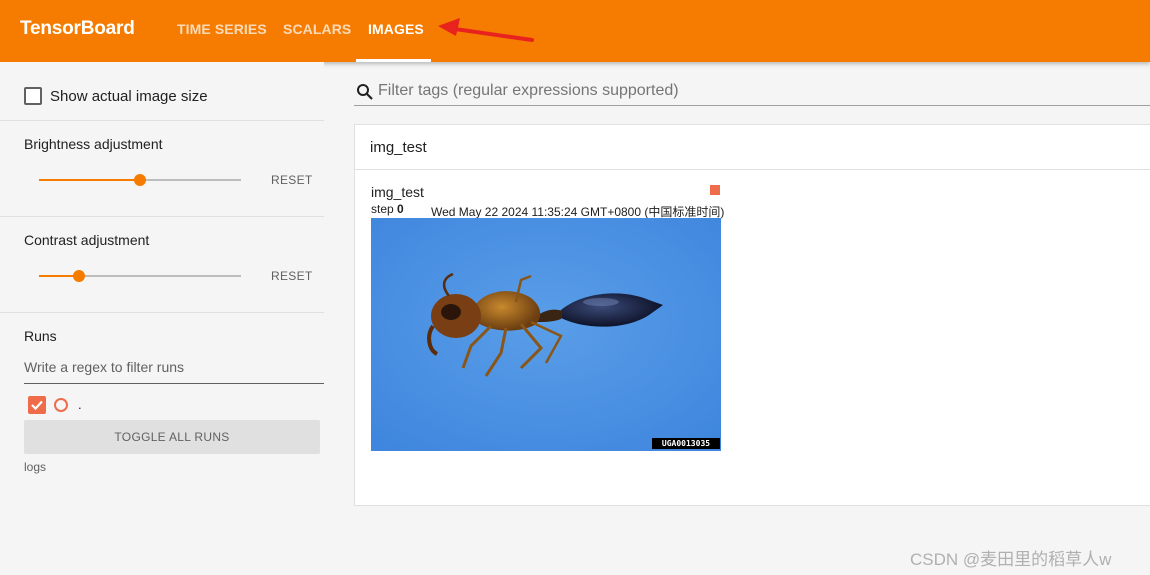  Describe the element at coordinates (752, 147) in the screenshot. I see `card-header: img_test` at that location.